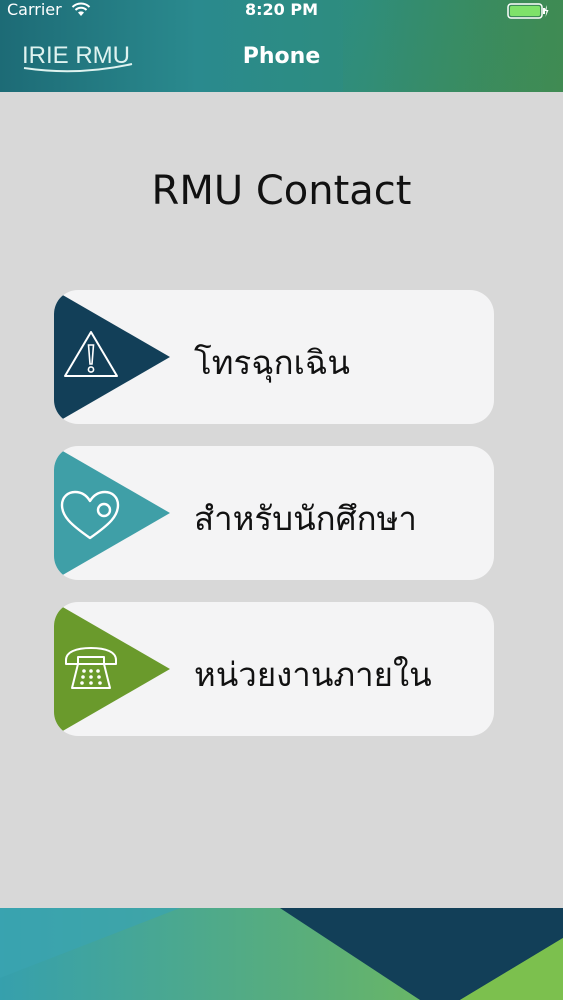  What do you see at coordinates (528, 11) in the screenshot?
I see `battery-icon` at bounding box center [528, 11].